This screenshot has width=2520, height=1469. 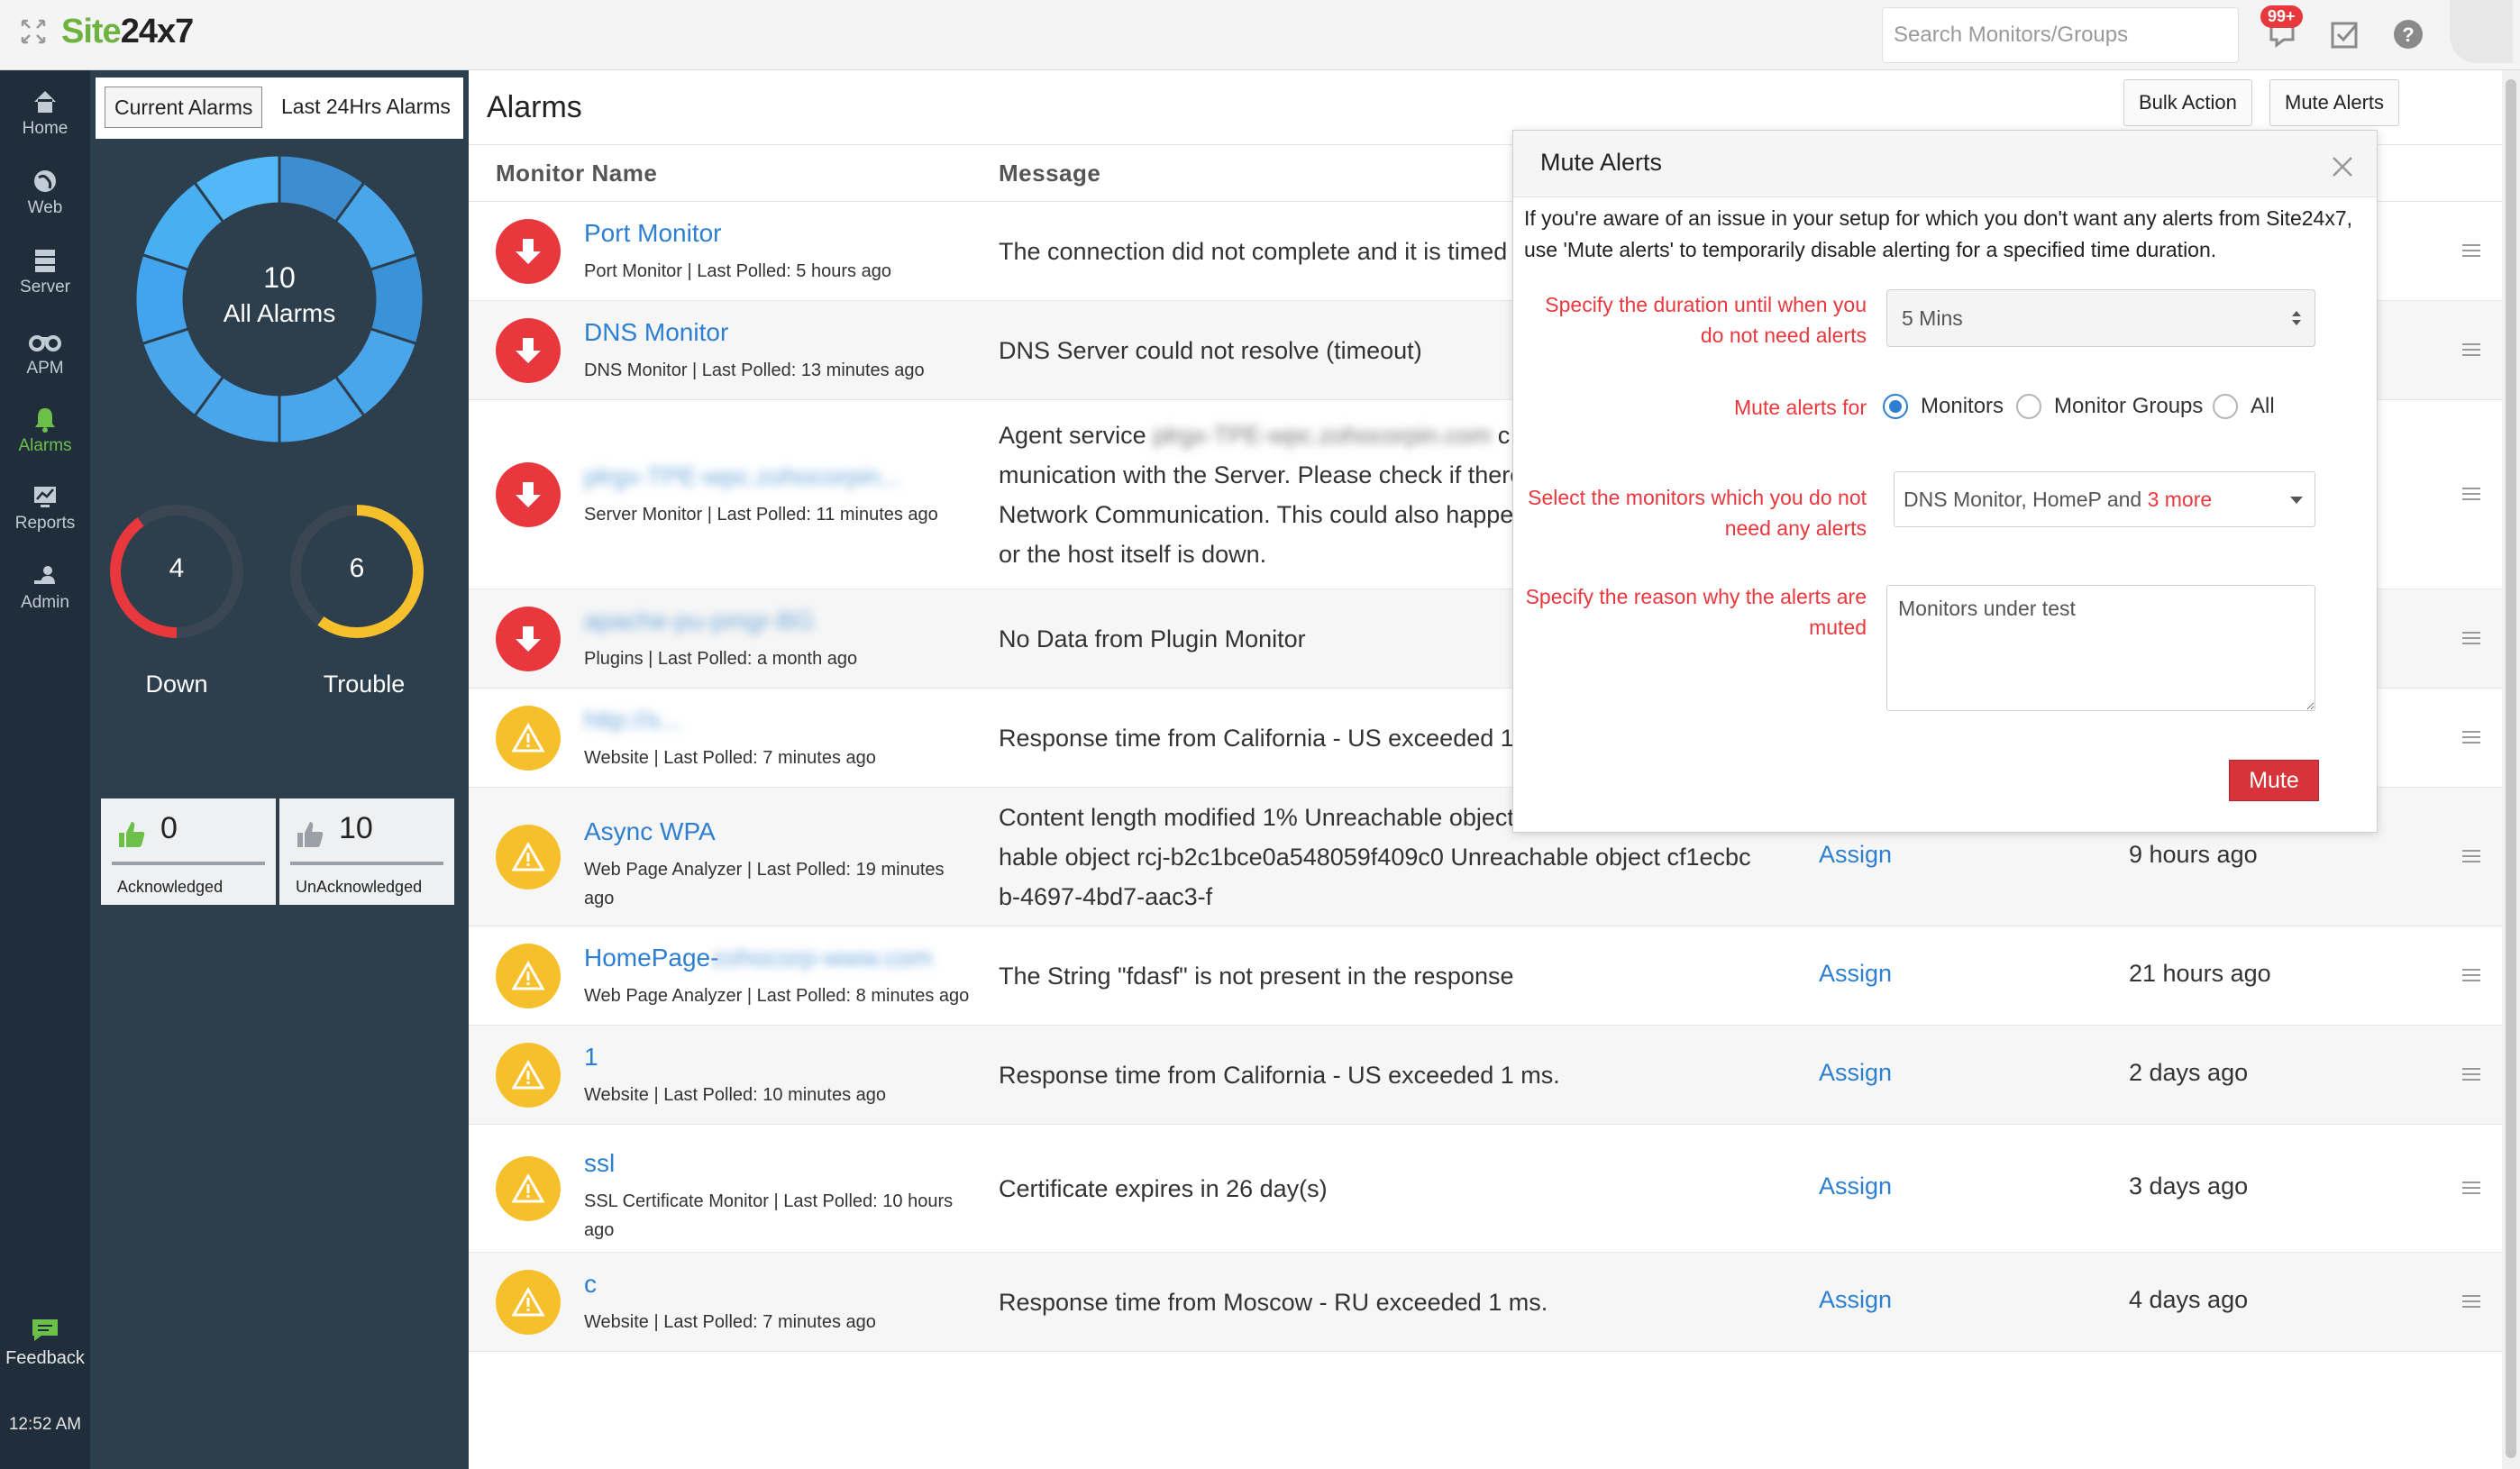 What do you see at coordinates (45, 1344) in the screenshot?
I see `feedback-button: Feedback` at bounding box center [45, 1344].